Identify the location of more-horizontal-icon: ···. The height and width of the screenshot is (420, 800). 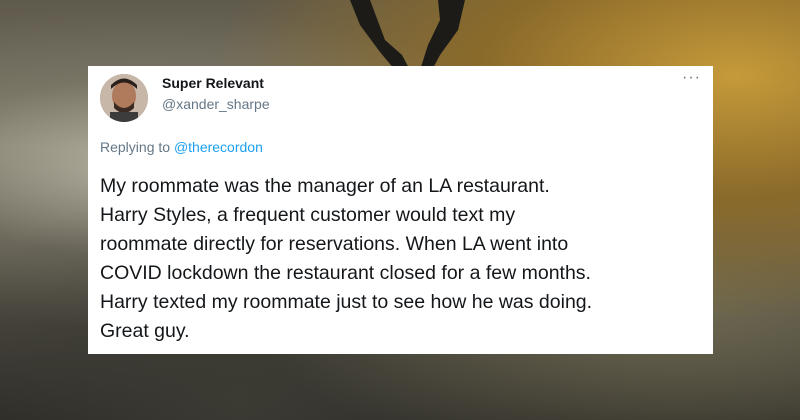
(691, 78).